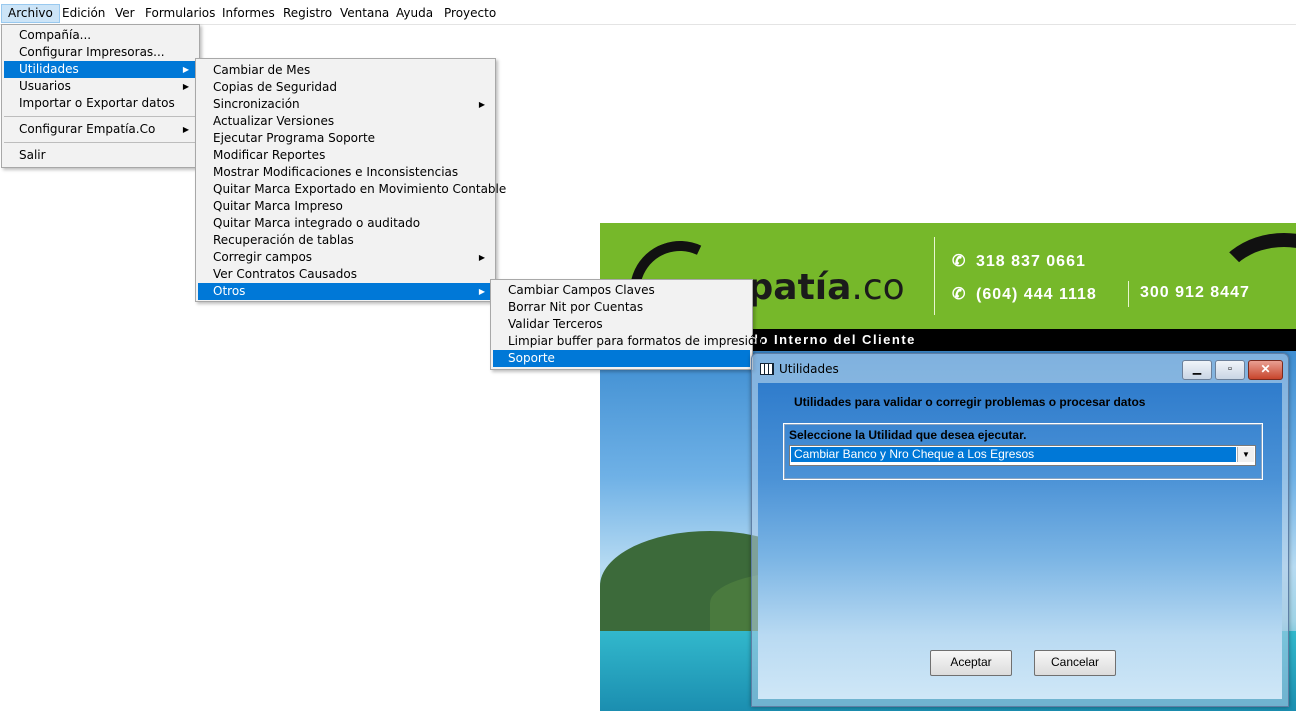 The image size is (1296, 711). I want to click on menu-item-borrar-nit: Borrar Nit por Cuentas, so click(621, 307).